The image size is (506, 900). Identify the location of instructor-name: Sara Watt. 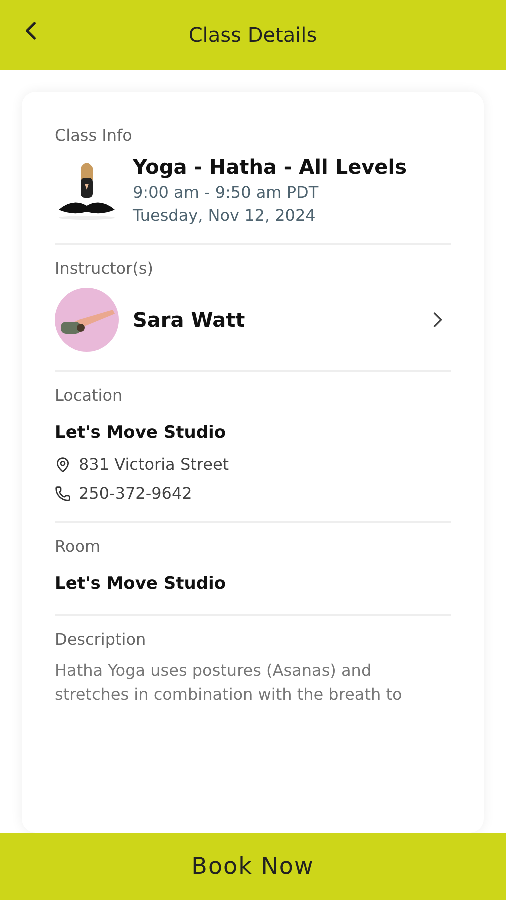
(272, 320).